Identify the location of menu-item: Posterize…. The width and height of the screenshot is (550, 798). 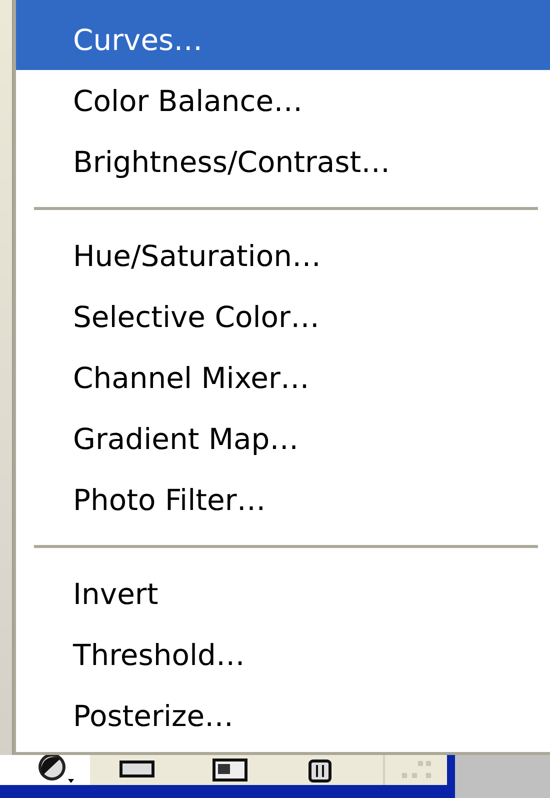
(283, 715).